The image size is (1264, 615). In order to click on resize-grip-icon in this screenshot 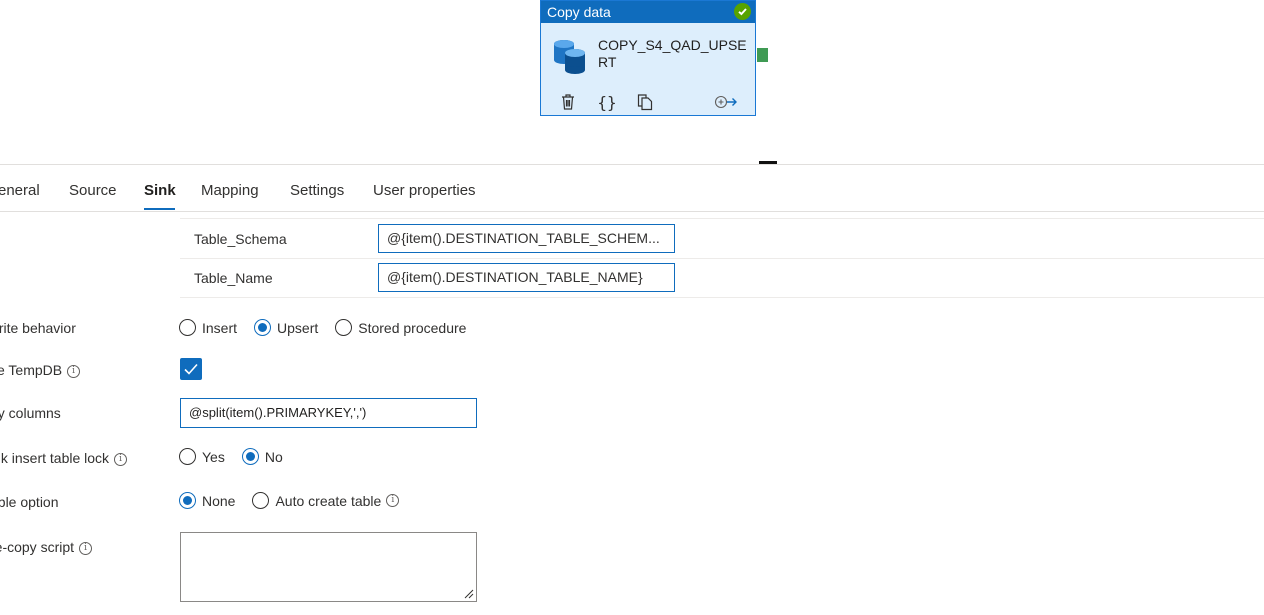, I will do `click(469, 594)`.